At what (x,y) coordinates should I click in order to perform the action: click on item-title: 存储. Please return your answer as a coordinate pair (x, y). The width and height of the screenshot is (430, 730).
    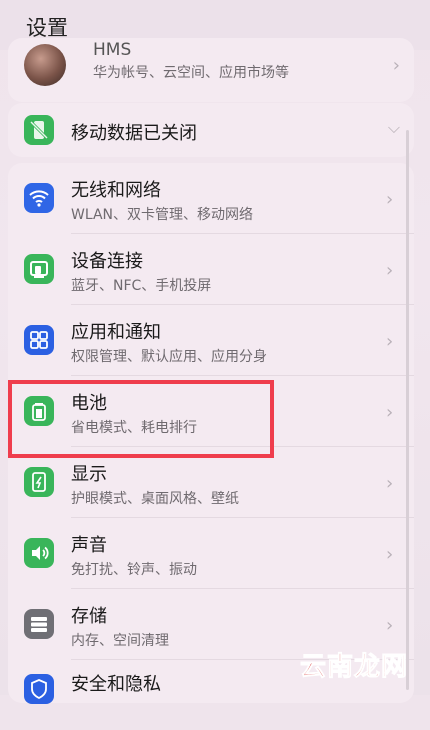
    Looking at the image, I should click on (89, 616).